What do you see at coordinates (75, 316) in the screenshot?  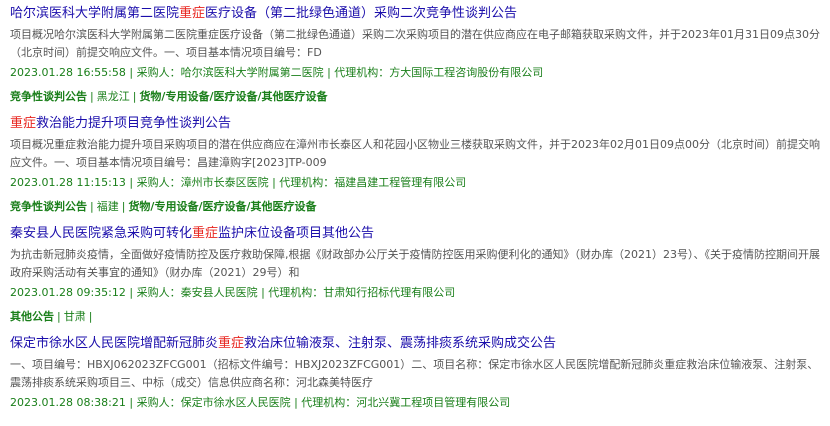 I see `tag-region: 甘肃` at bounding box center [75, 316].